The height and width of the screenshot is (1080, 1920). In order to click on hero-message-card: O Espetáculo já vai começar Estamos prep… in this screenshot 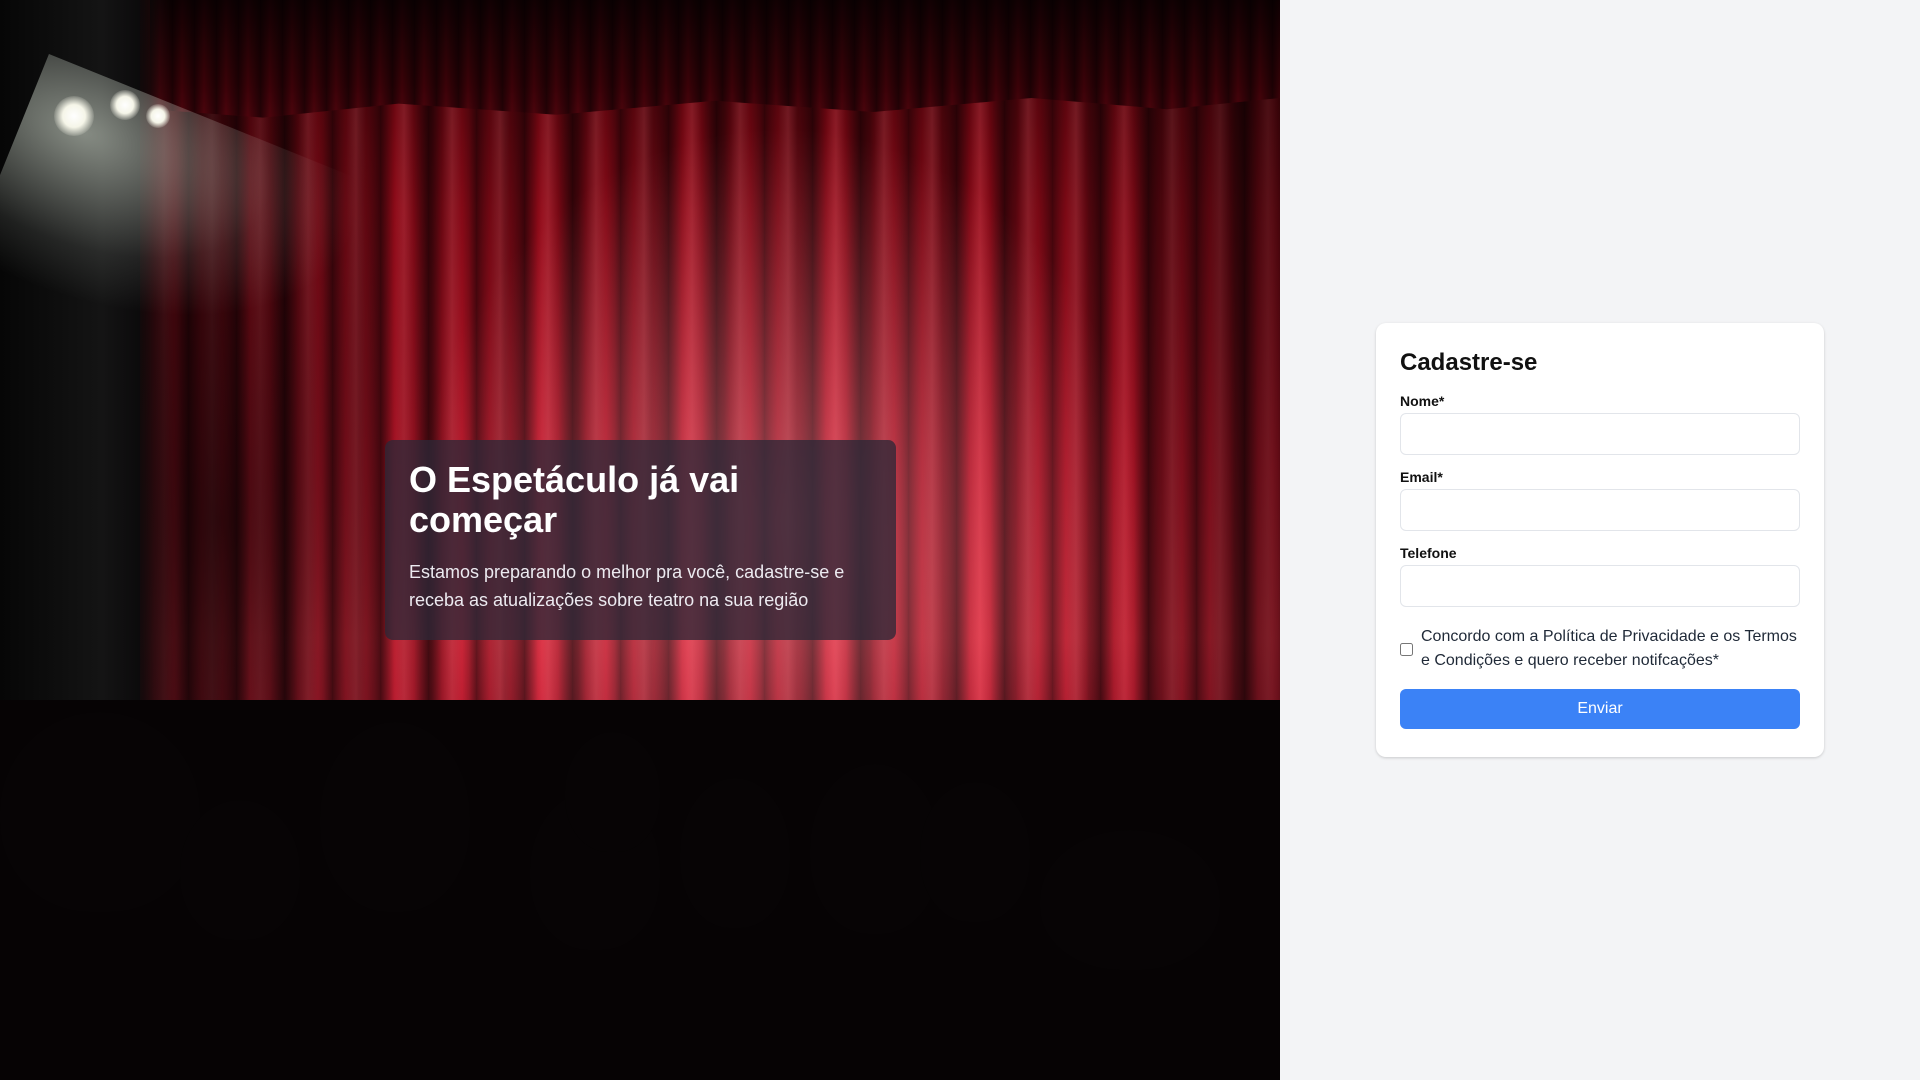, I will do `click(640, 540)`.